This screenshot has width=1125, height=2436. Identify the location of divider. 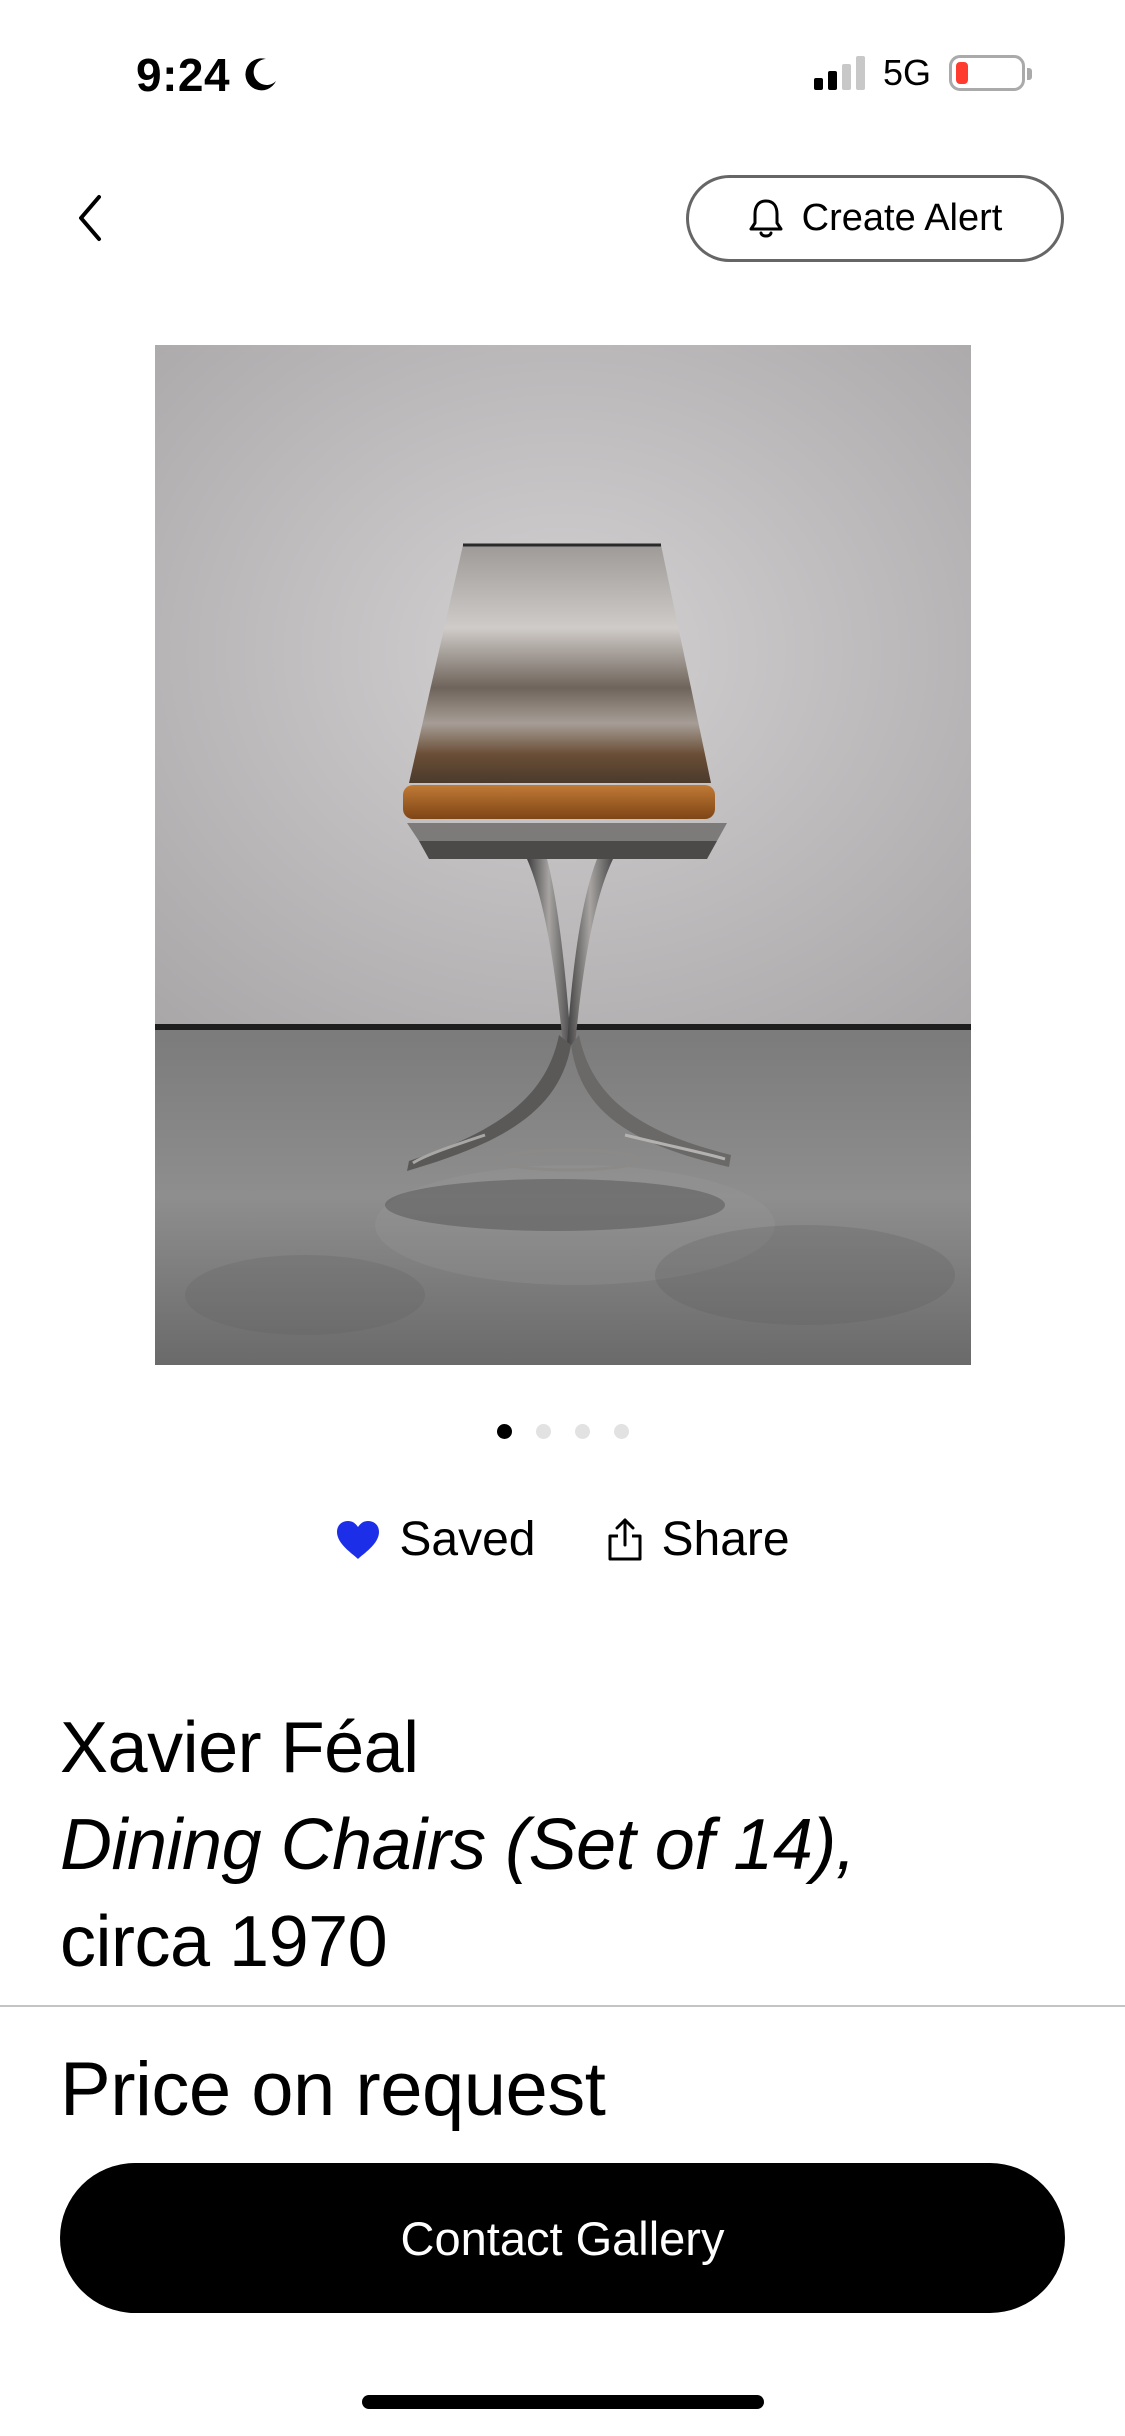
(562, 2006).